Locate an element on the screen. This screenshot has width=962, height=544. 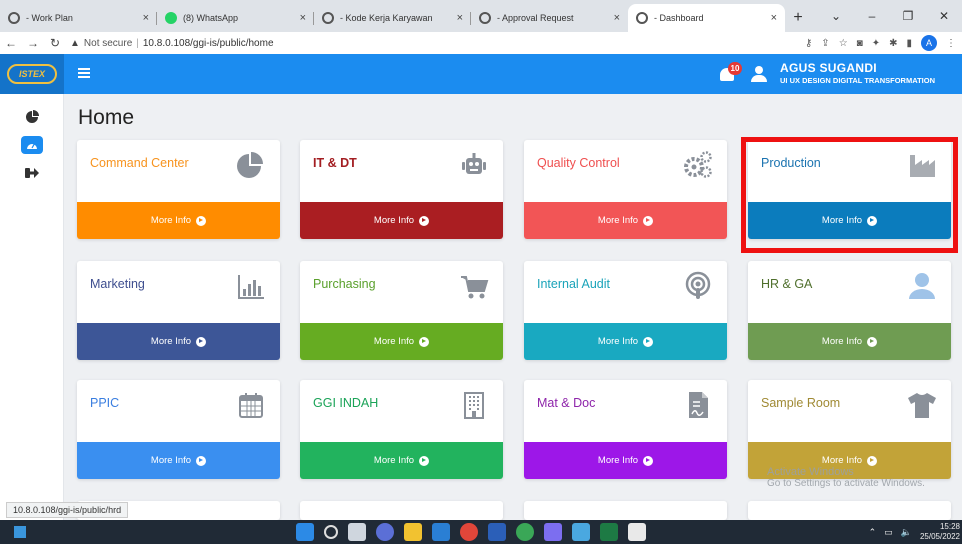
notification-bell-icon: 10 is located at coordinates (730, 74).